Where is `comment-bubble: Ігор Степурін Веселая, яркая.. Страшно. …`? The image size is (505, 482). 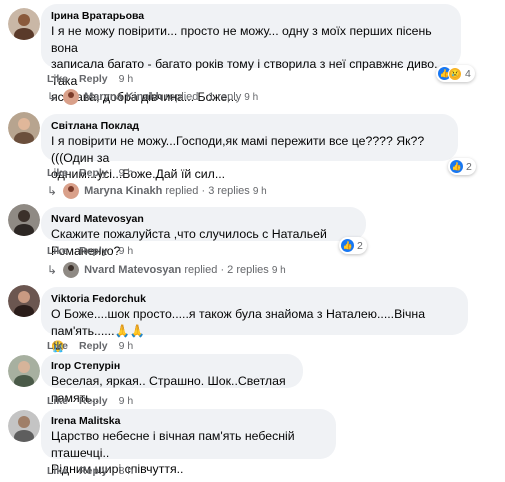
comment-bubble: Ігор Степурін Веселая, яркая.. Страшно. … is located at coordinates (172, 379).